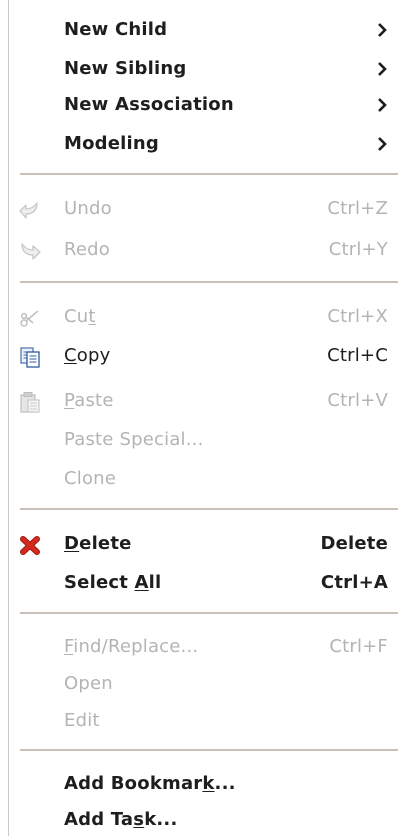  I want to click on shortcut-label: Ctrl+Z, so click(357, 208).